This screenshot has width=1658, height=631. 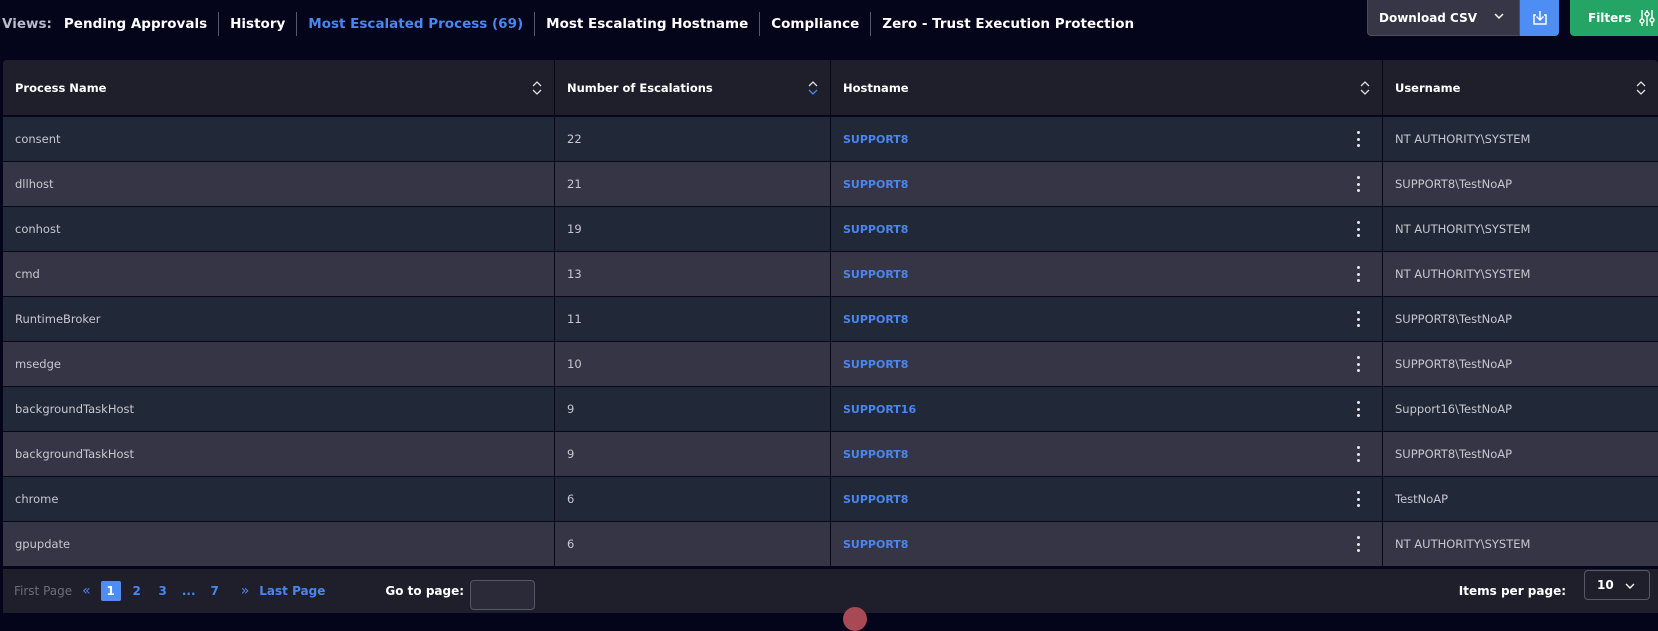 I want to click on table-row: dllhost 21 SUPPORT8 SUPPORT8\TestNoAP, so click(x=830, y=184).